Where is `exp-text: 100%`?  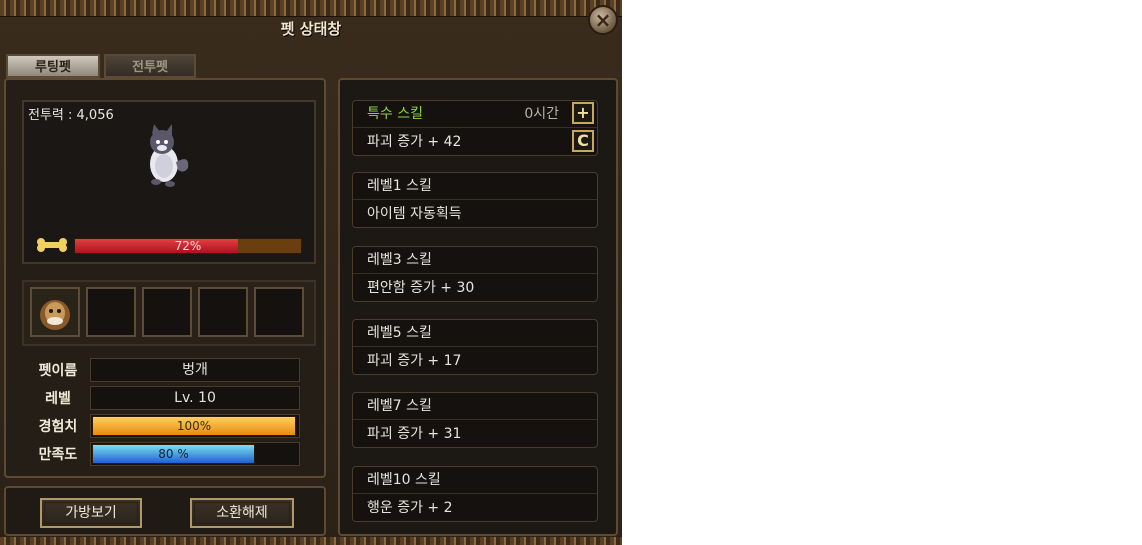
exp-text: 100% is located at coordinates (194, 426).